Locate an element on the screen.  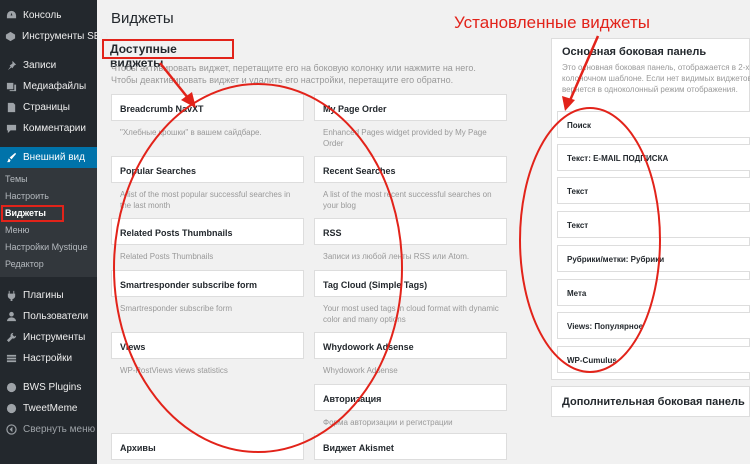
menu-bws-label: BWS Plugins is located at coordinates (52, 387).